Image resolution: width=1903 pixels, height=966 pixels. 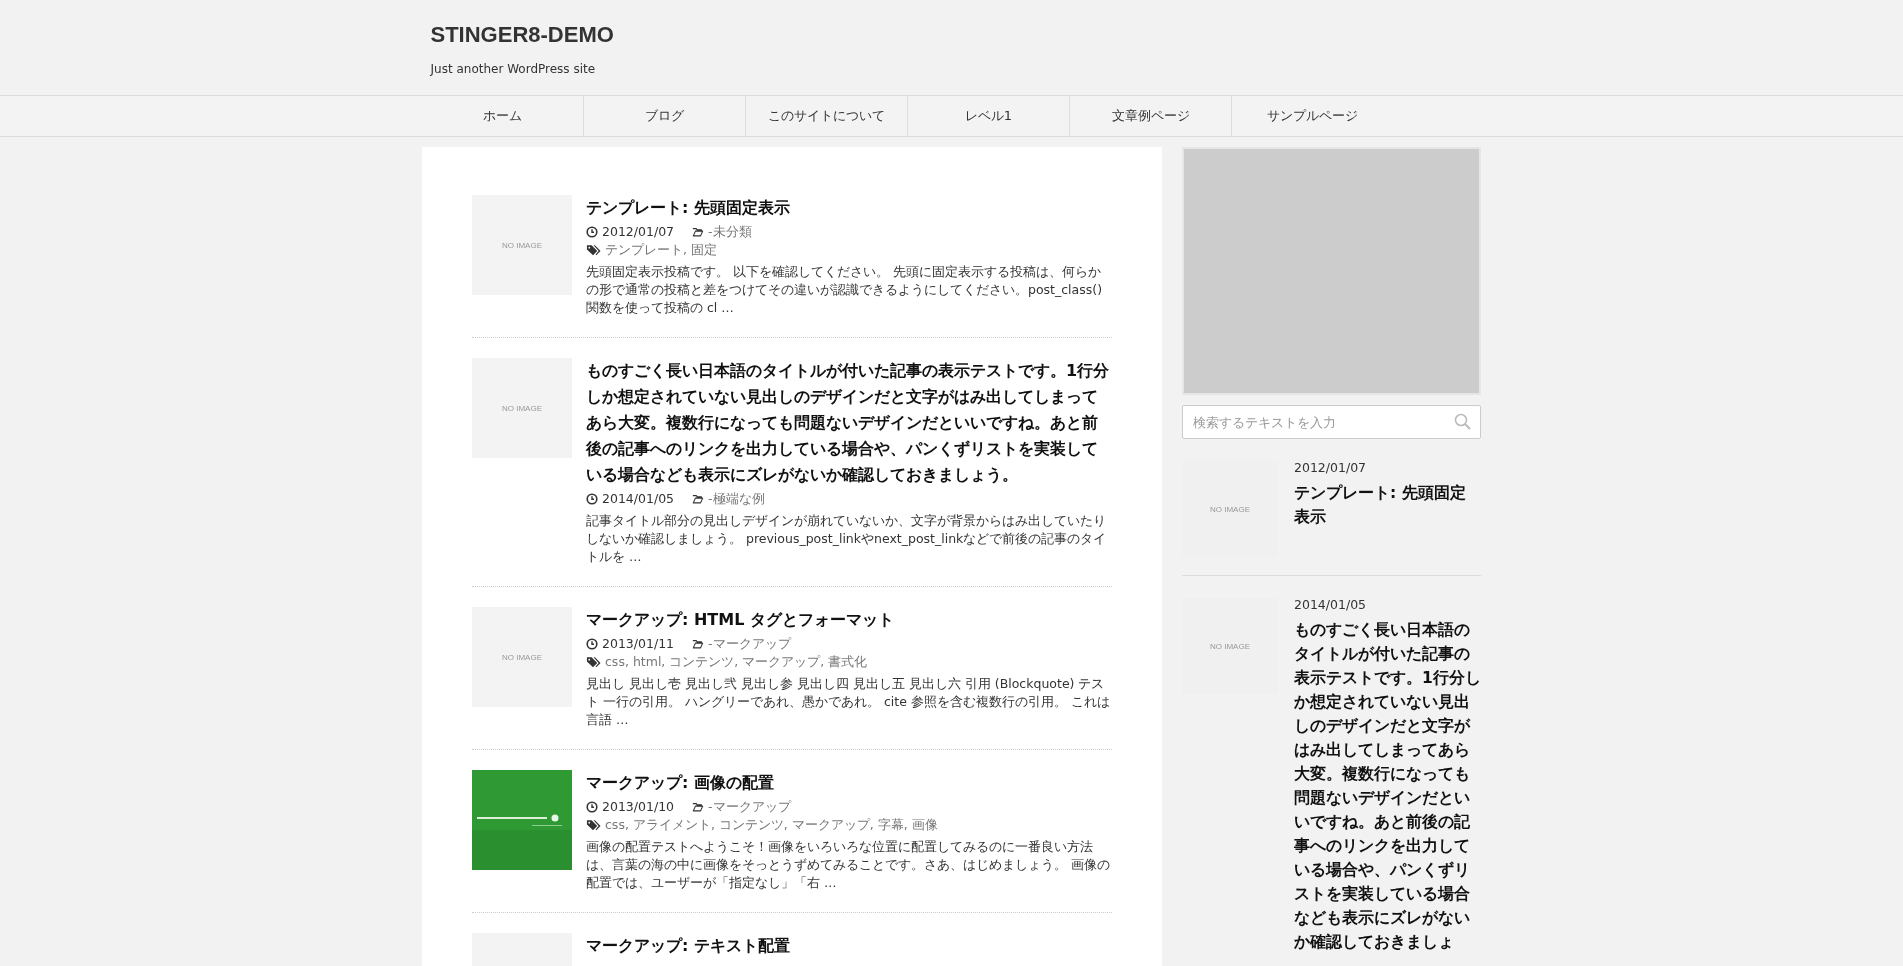 I want to click on post-title: マークアップ: HTML タグとフォーマット, so click(x=849, y=620).